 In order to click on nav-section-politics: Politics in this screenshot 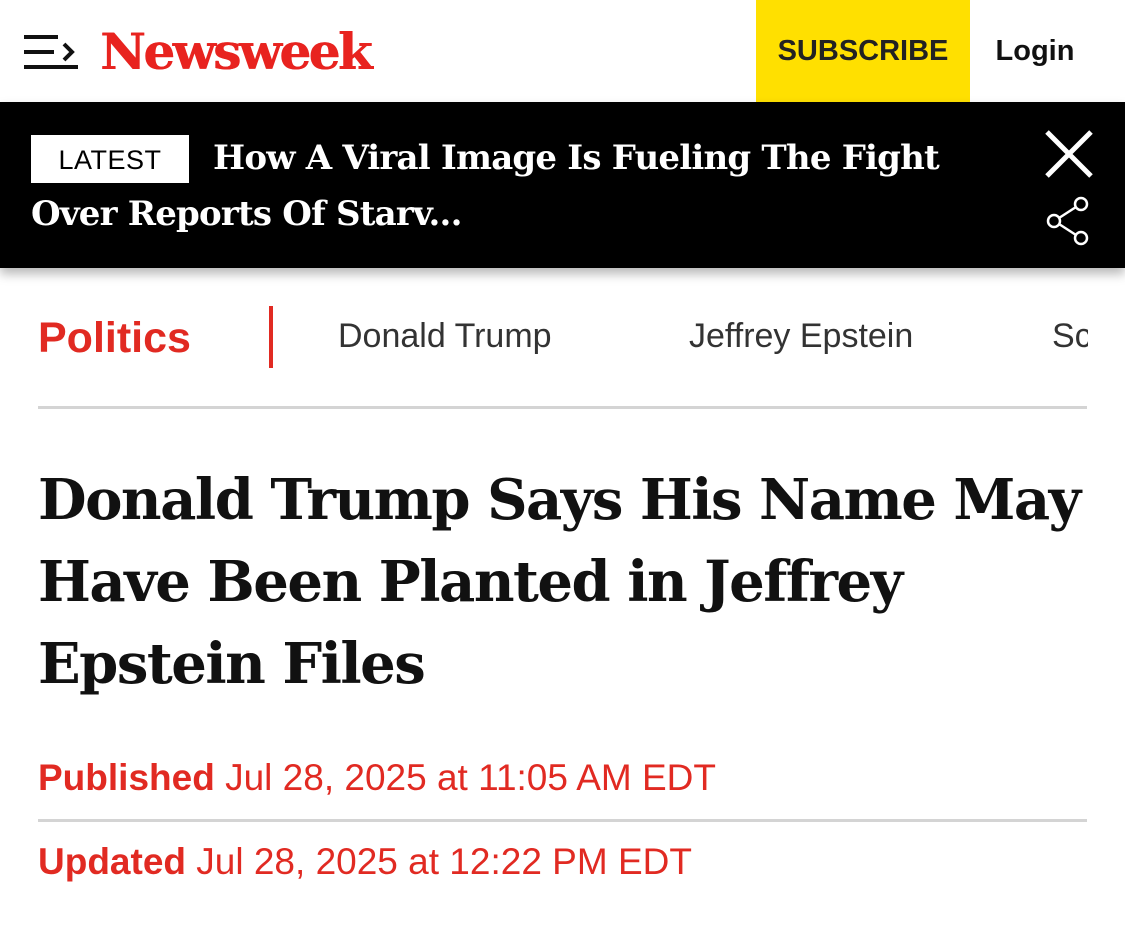, I will do `click(114, 338)`.